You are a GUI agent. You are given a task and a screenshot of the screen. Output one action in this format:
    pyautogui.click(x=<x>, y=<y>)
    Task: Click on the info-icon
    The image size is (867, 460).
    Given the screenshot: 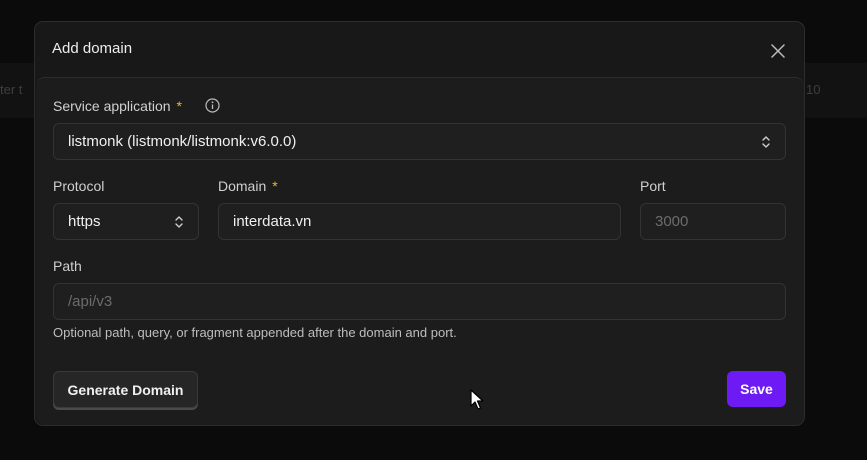 What is the action you would take?
    pyautogui.click(x=212, y=105)
    